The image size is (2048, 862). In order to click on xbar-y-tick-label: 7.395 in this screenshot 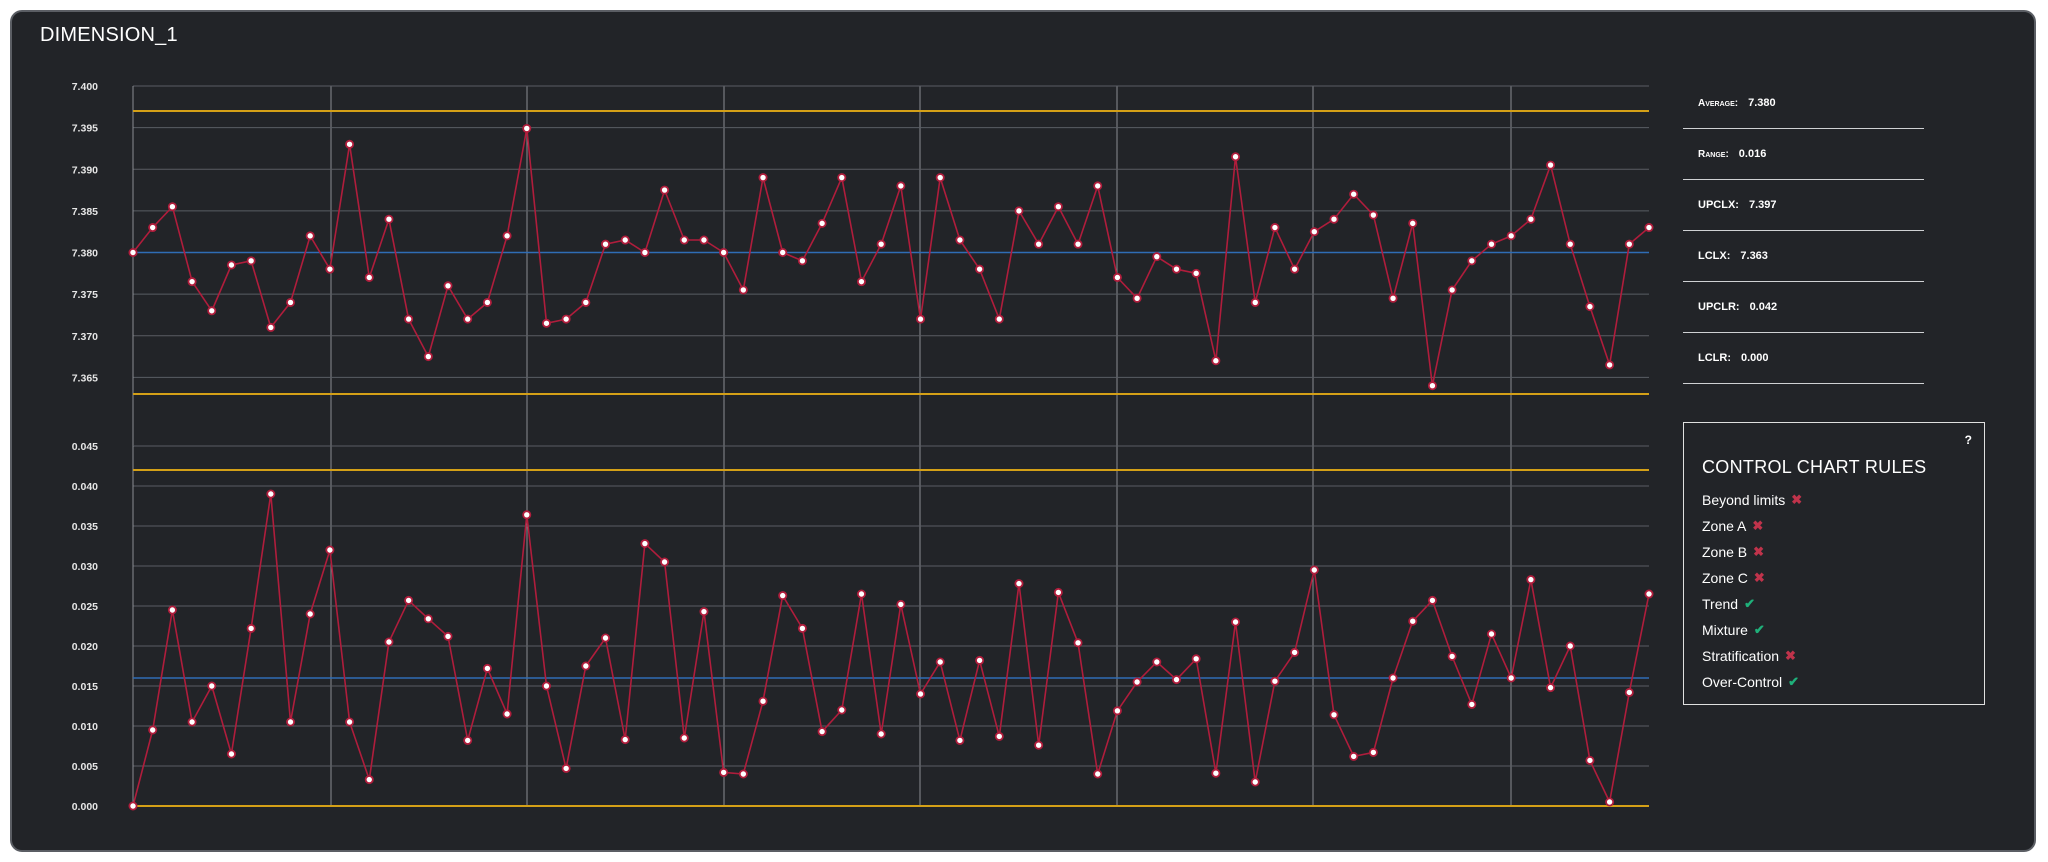, I will do `click(85, 129)`.